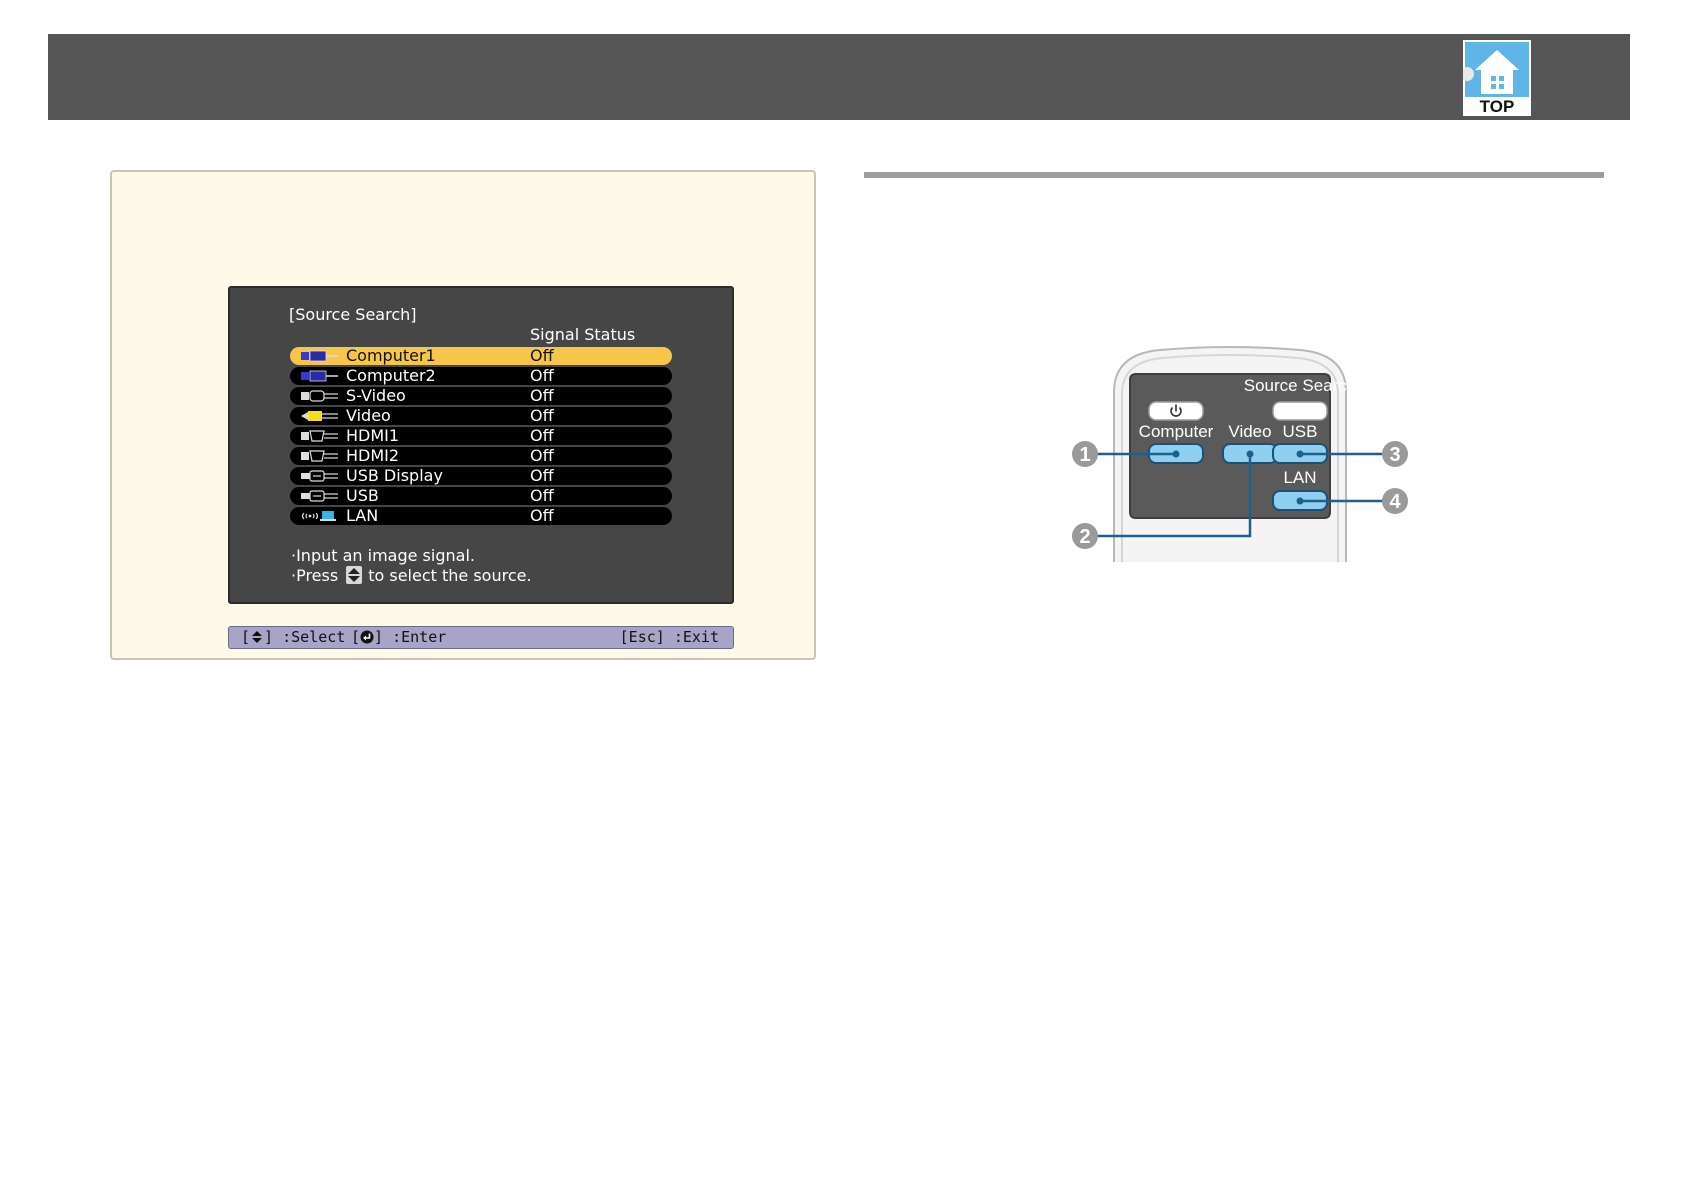  I want to click on lan-label: LAN, so click(1299, 477).